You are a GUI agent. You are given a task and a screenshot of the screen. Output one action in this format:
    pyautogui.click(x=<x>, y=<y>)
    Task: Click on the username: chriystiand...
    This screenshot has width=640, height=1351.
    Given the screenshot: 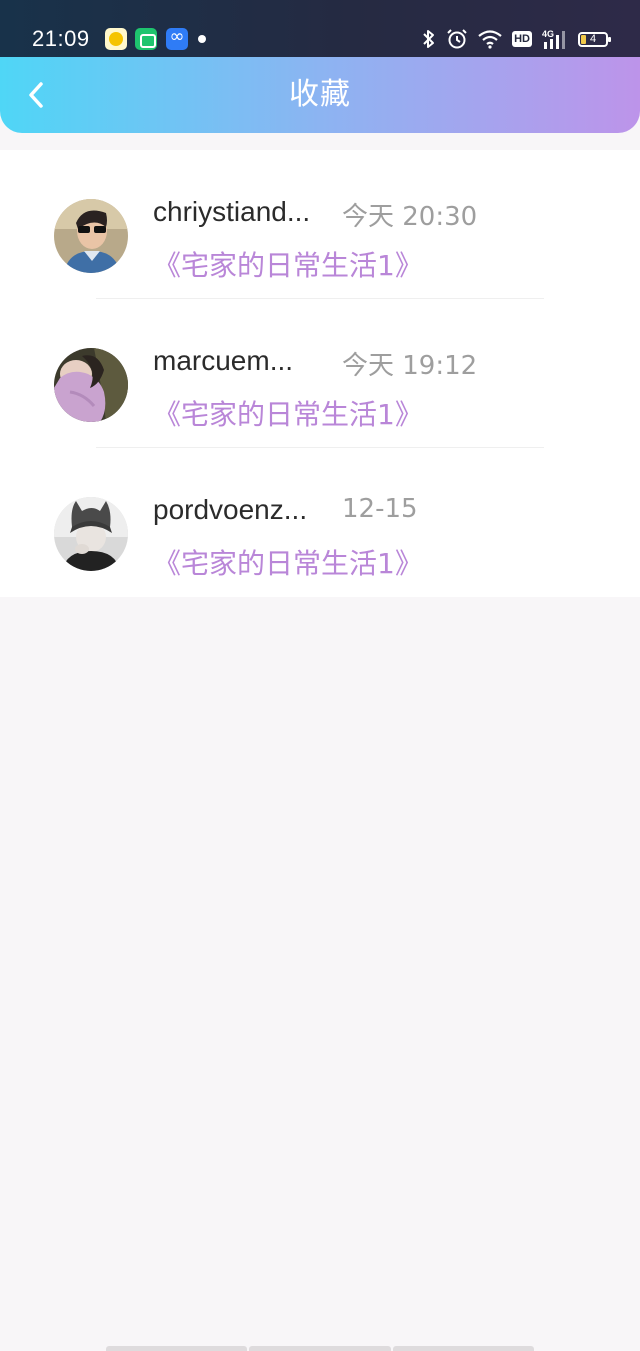 What is the action you would take?
    pyautogui.click(x=232, y=211)
    